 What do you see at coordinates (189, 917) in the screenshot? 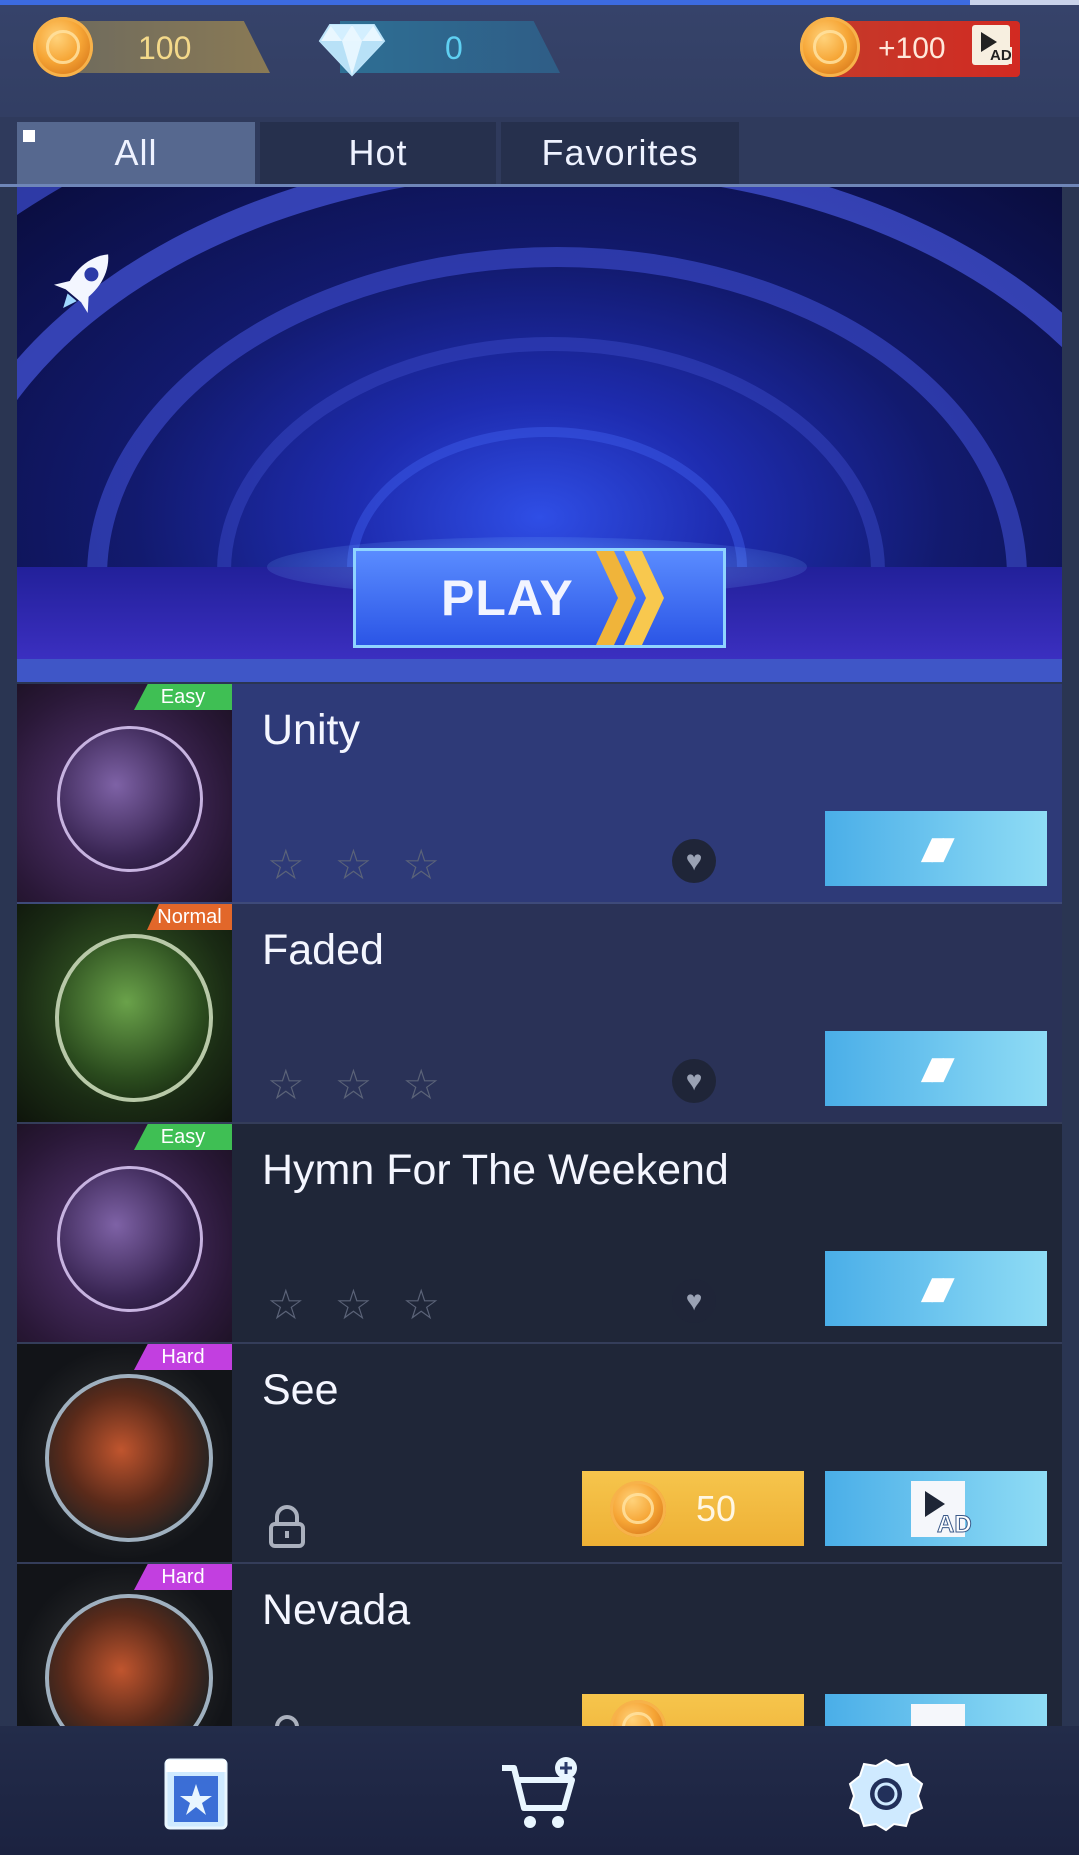
I see `difficulty-badge: Normal` at bounding box center [189, 917].